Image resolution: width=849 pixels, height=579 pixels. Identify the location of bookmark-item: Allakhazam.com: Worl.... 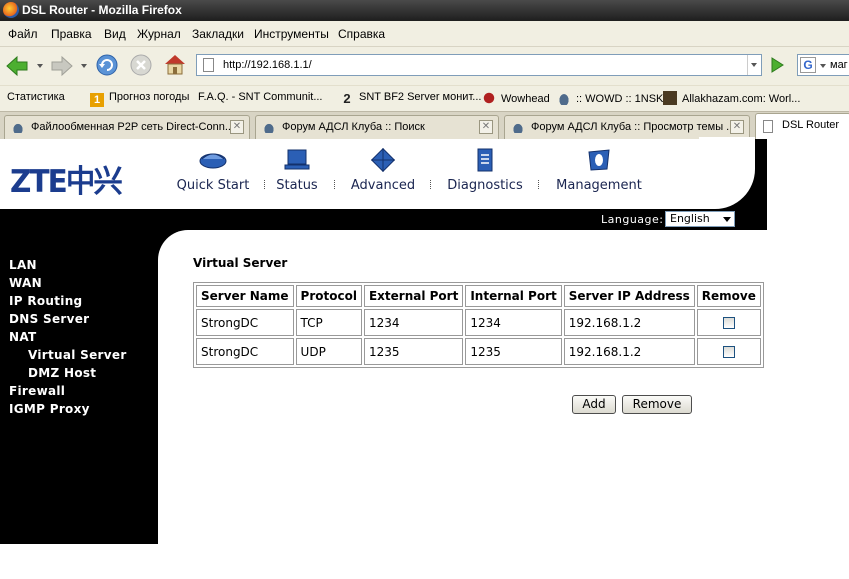
(731, 99).